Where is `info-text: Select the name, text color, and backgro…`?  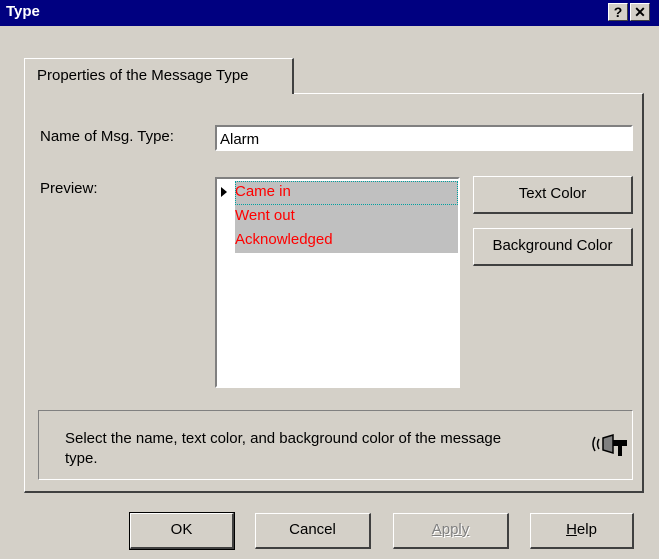
info-text: Select the name, text color, and backgro… is located at coordinates (283, 448).